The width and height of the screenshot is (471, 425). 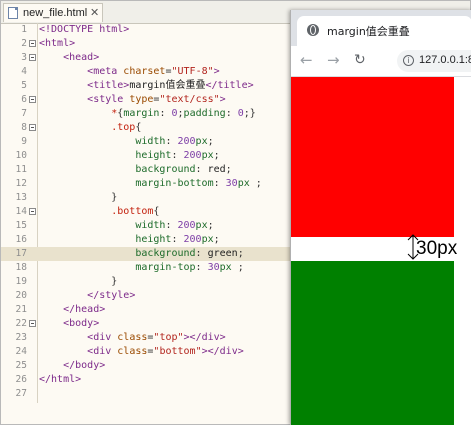 I want to click on code-text: </html>, so click(x=60, y=380).